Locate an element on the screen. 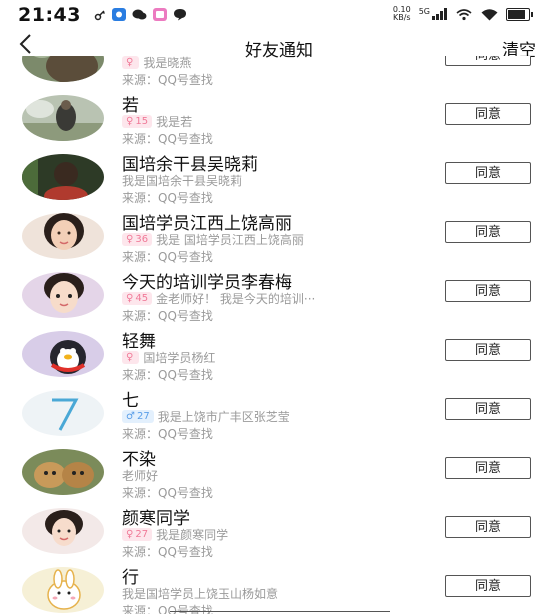 The height and width of the screenshot is (614, 558). network-type: 5G is located at coordinates (424, 11).